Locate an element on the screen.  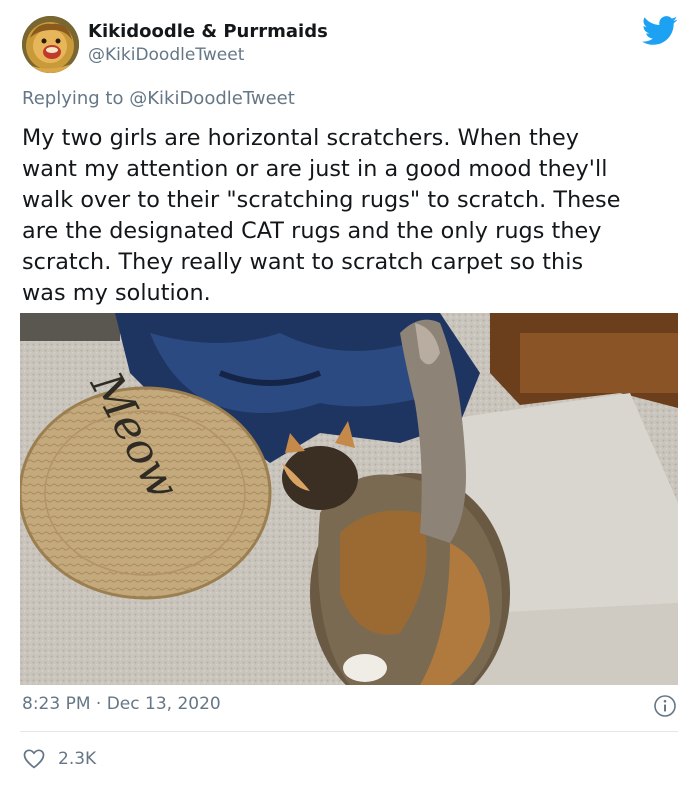
info-icon is located at coordinates (665, 706).